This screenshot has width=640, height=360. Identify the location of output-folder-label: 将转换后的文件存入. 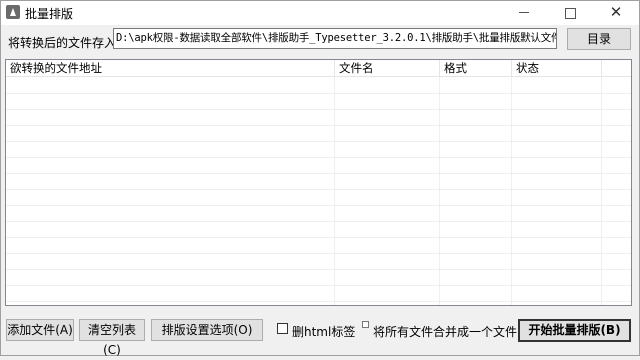
(62, 43).